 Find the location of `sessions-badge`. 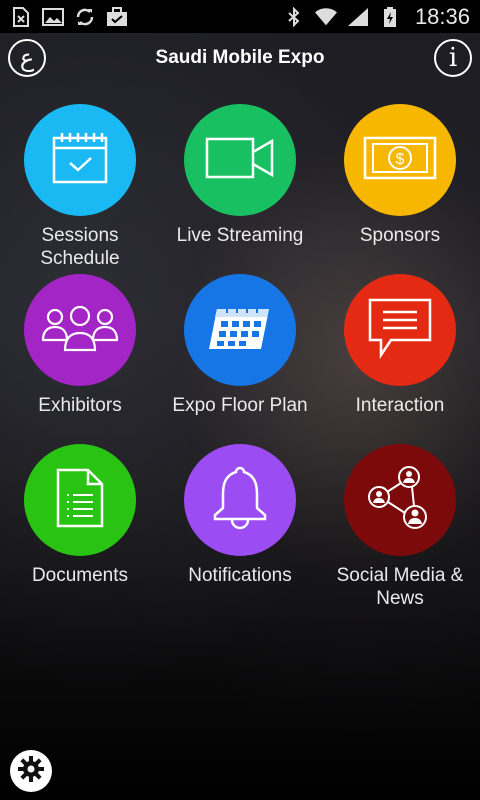

sessions-badge is located at coordinates (80, 160).